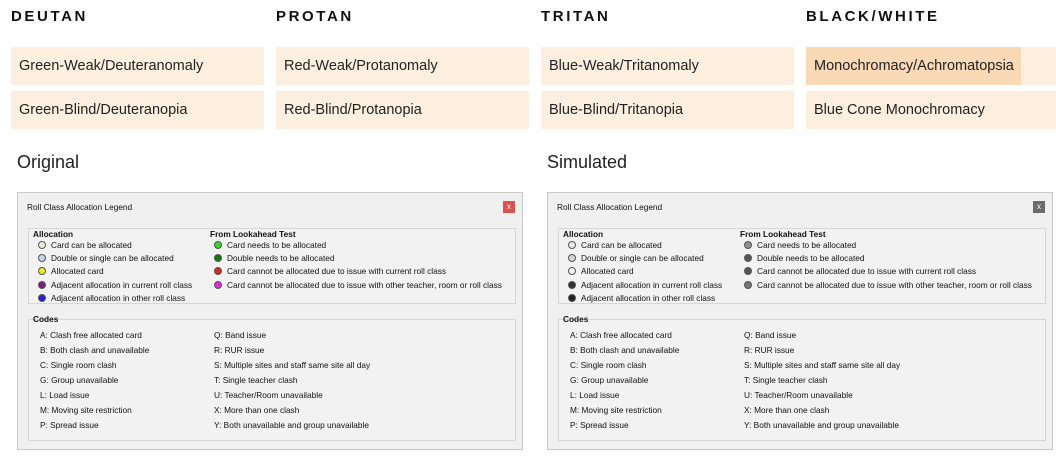 Image resolution: width=1056 pixels, height=456 pixels. What do you see at coordinates (667, 66) in the screenshot?
I see `option-blue-weak-button: Blue-Weak/Tritanomaly` at bounding box center [667, 66].